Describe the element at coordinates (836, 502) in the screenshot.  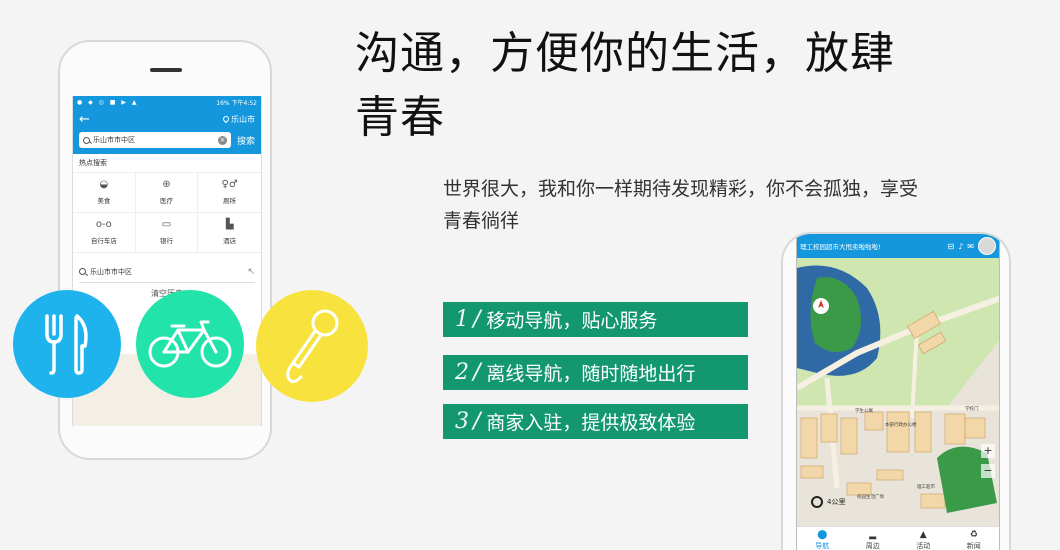
I see `distance-text: 4公里` at that location.